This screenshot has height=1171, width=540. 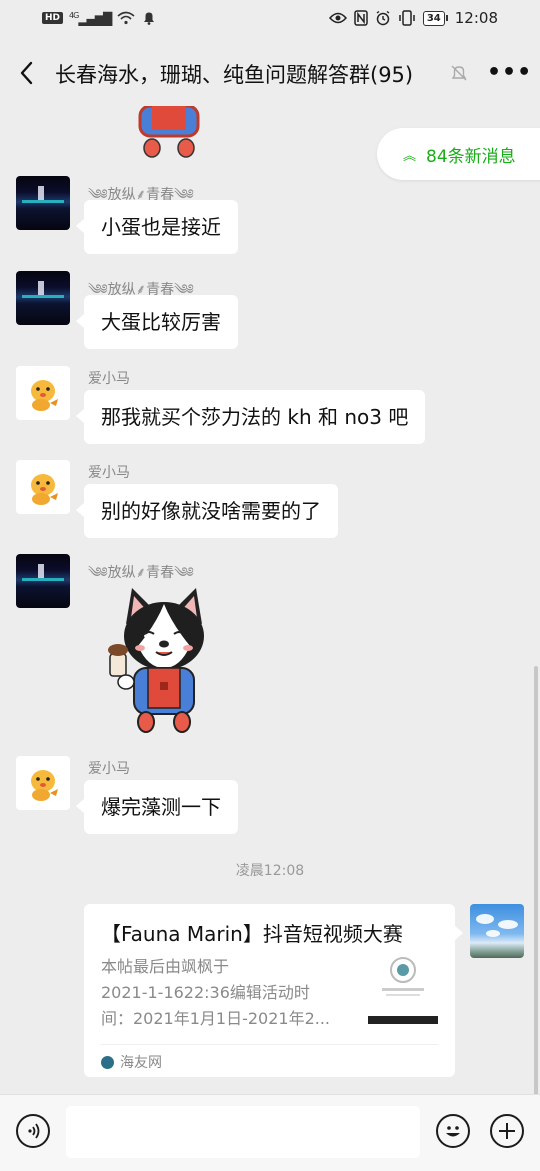 I want to click on my-avatar, so click(x=497, y=931).